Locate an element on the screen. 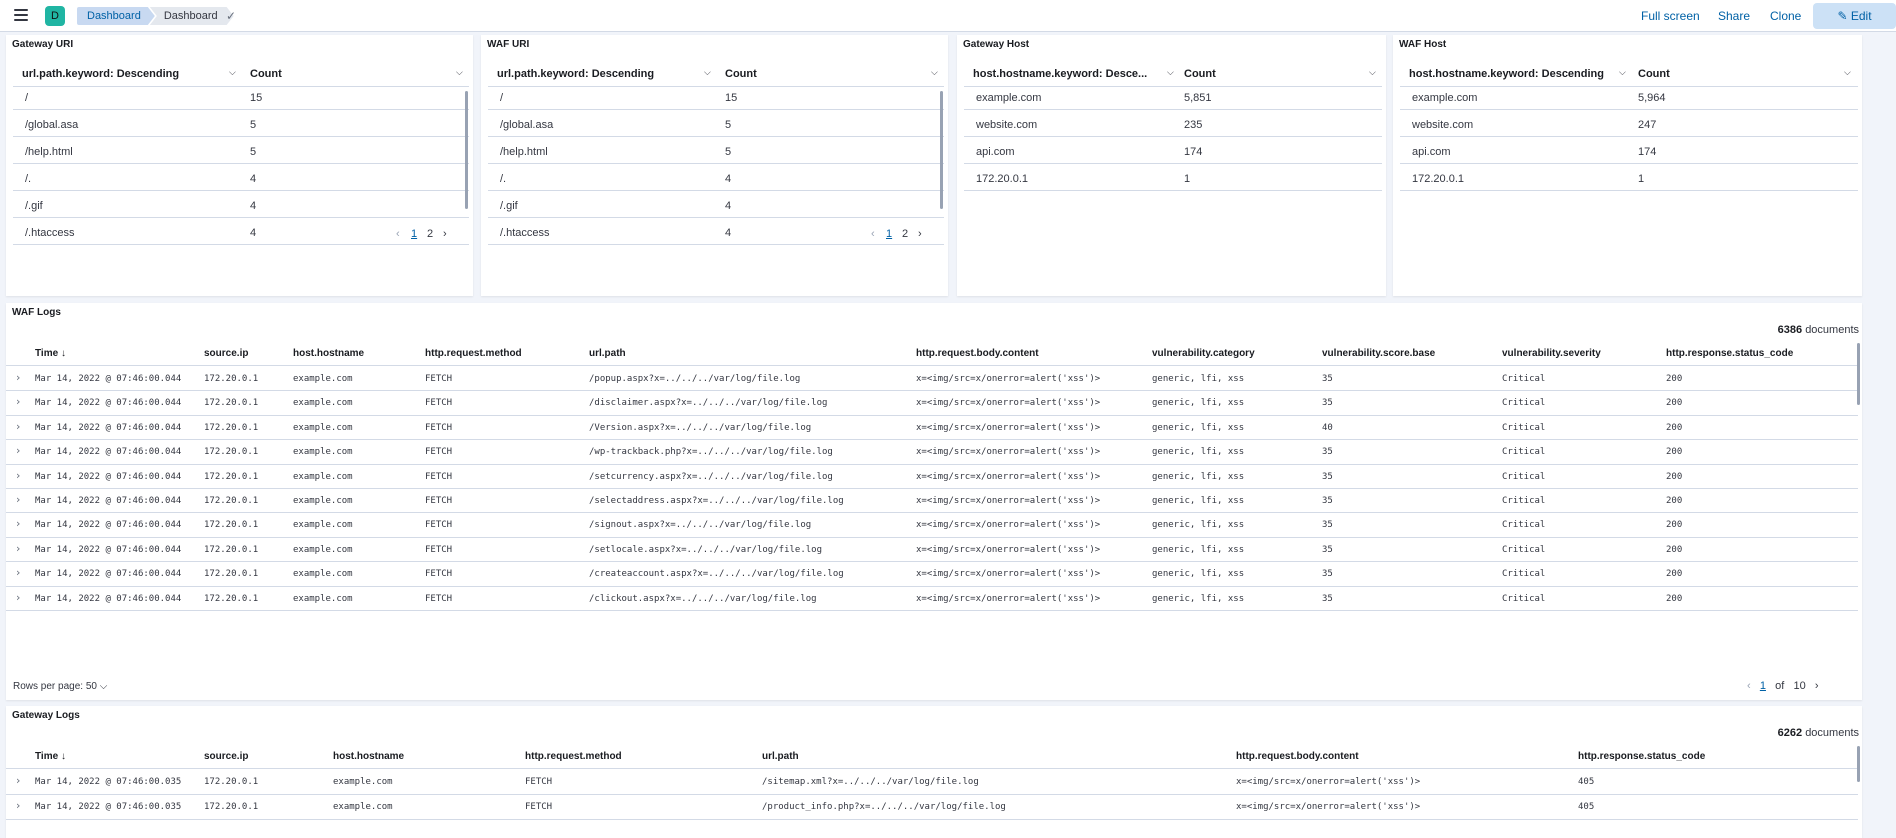  column-header-hostname: host.hostname.keyword: Descending is located at coordinates (1514, 74).